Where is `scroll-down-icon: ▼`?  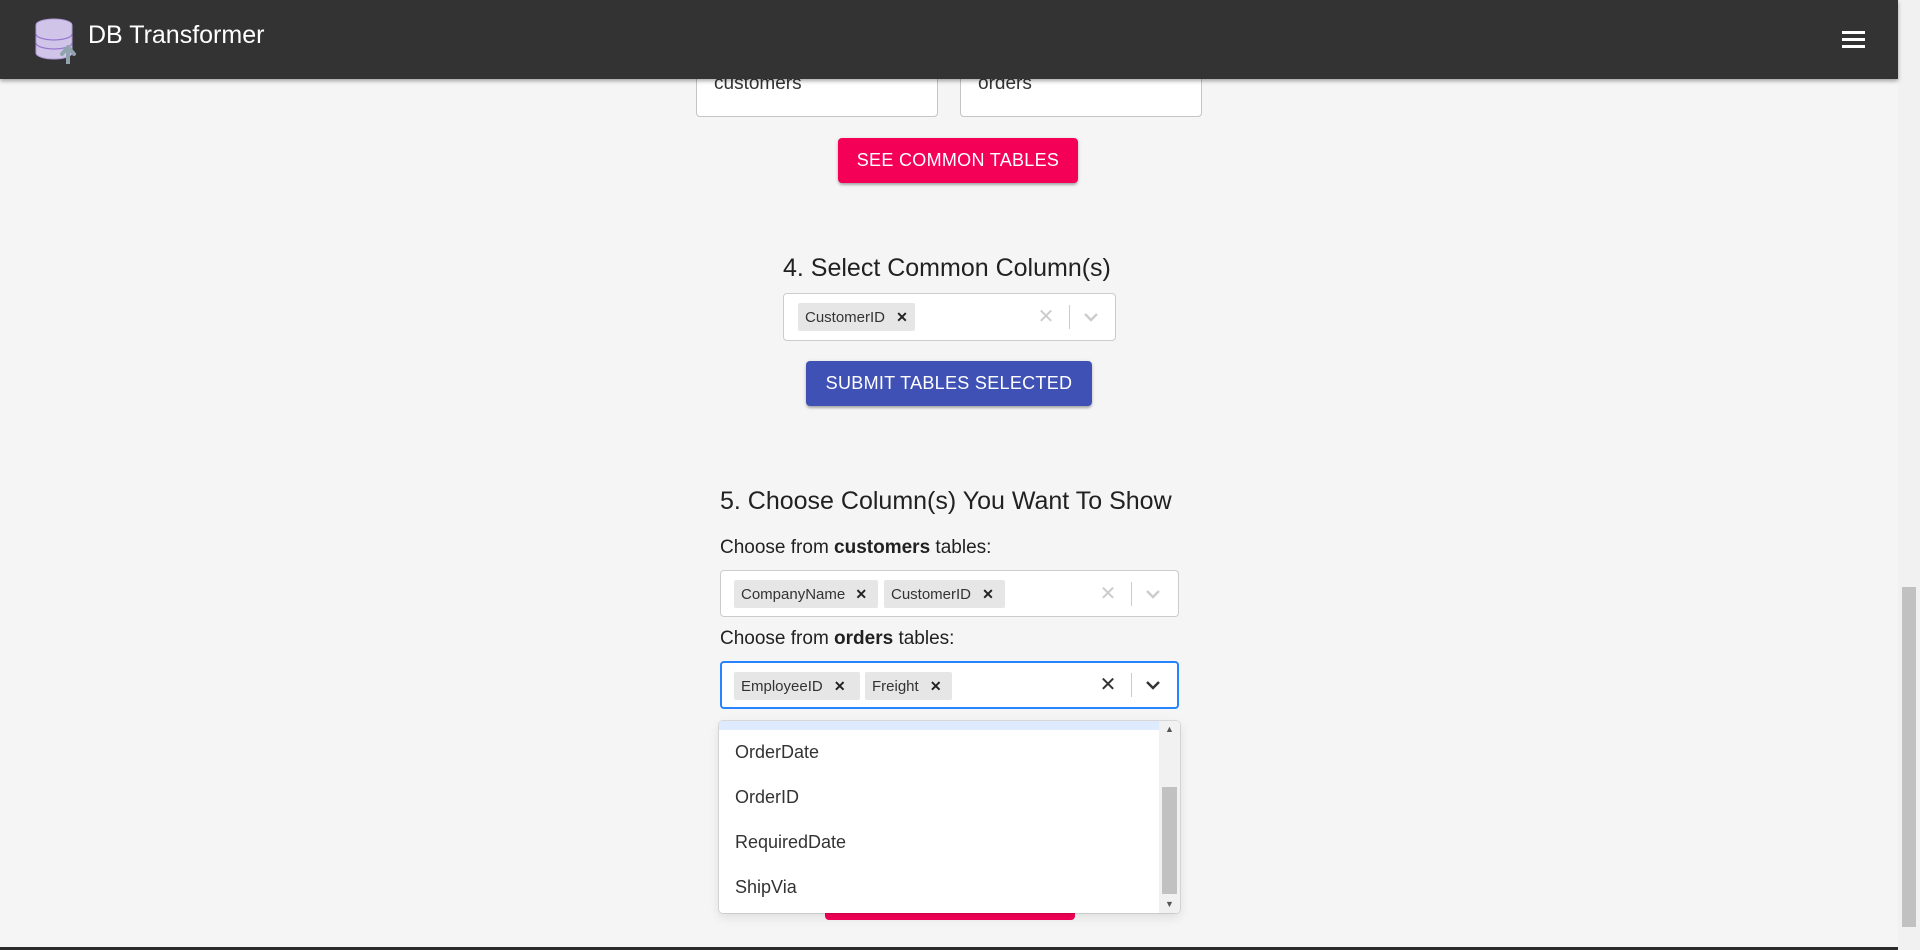 scroll-down-icon: ▼ is located at coordinates (1169, 904).